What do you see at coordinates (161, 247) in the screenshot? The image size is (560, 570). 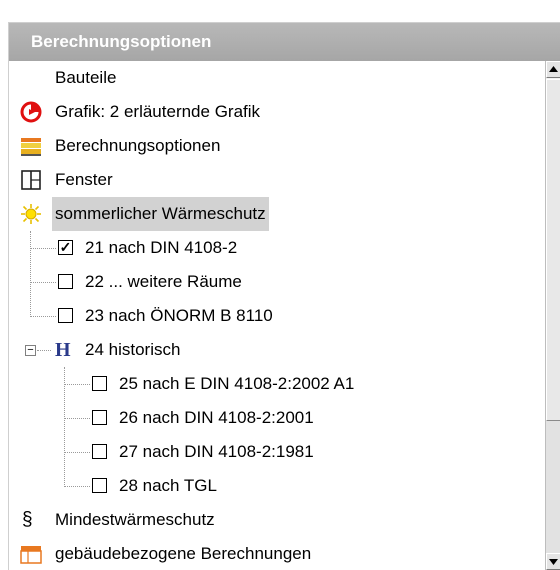 I see `tree-item-label: 21 nach DIN 4108-2` at bounding box center [161, 247].